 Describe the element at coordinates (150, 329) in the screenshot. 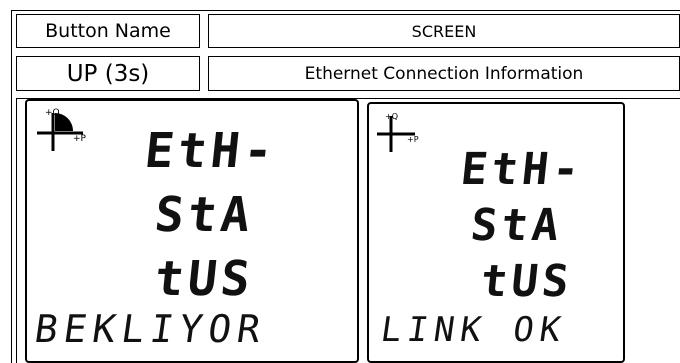

I see `lcd-status-text: BEKLIYOR` at that location.